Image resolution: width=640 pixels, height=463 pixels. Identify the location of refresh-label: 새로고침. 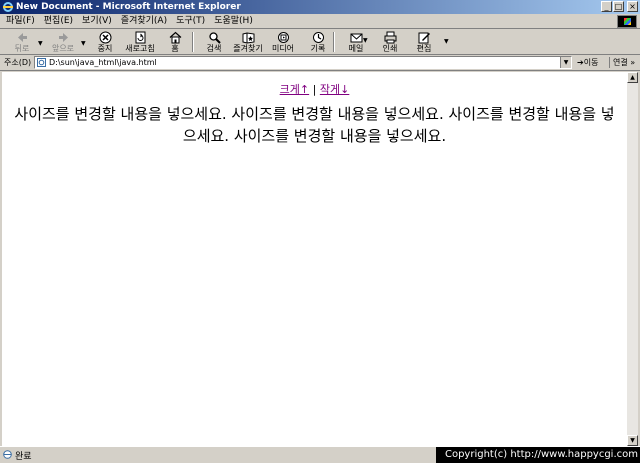
(140, 48).